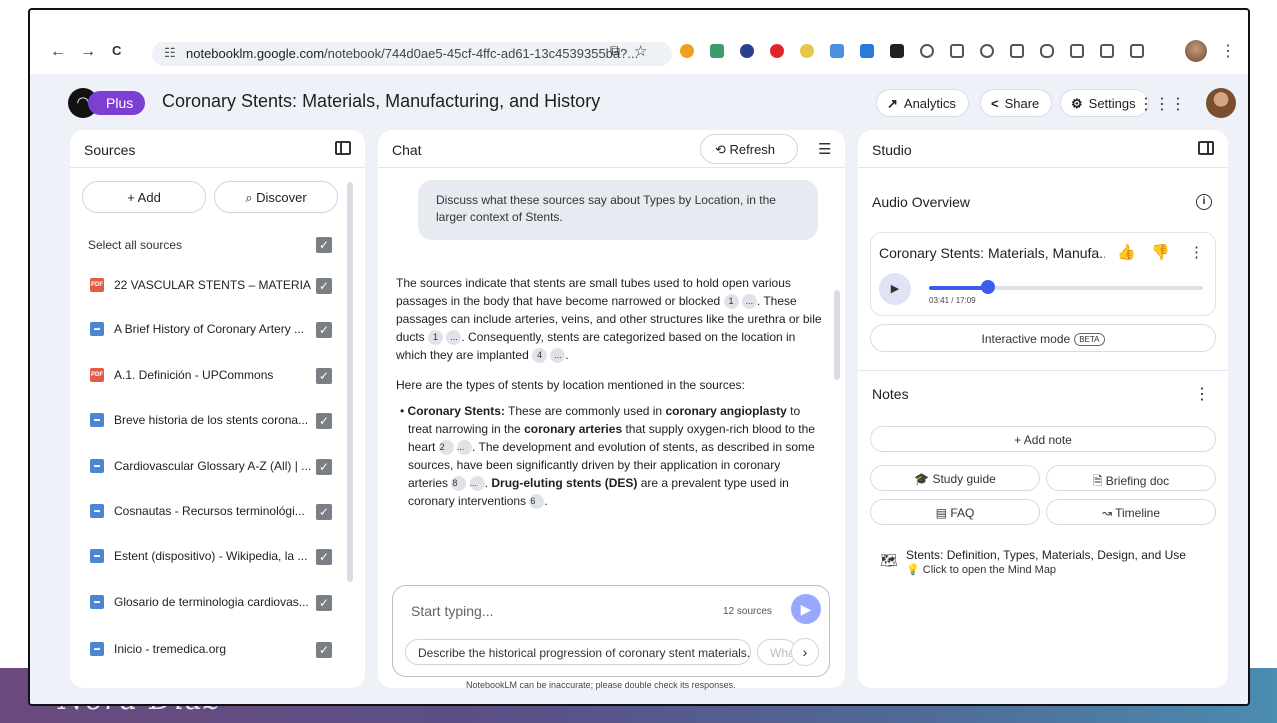  Describe the element at coordinates (350, 382) in the screenshot. I see `sources-scrollbar` at that location.